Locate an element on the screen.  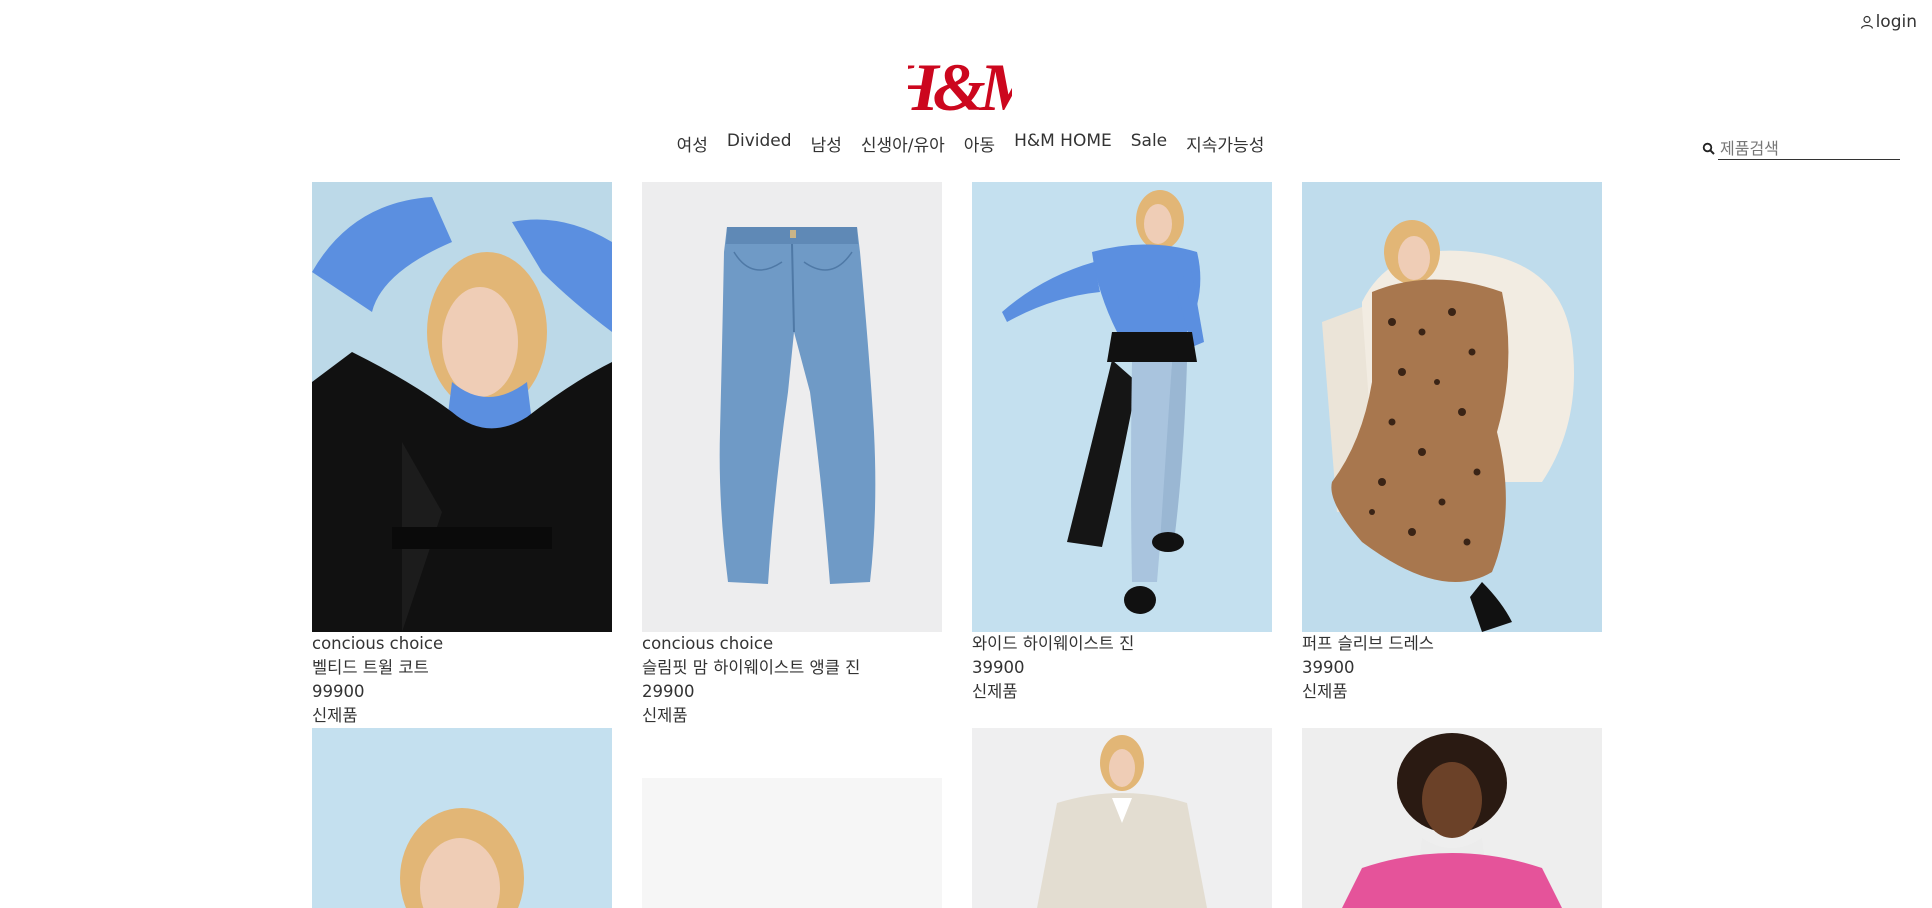
user-icon is located at coordinates (1866, 22).